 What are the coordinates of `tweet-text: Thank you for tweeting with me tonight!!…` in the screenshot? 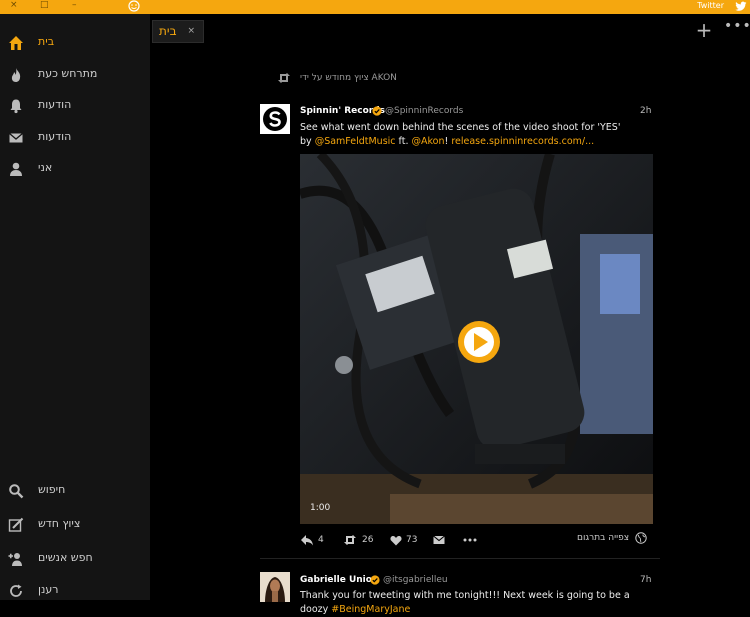 It's located at (465, 603).